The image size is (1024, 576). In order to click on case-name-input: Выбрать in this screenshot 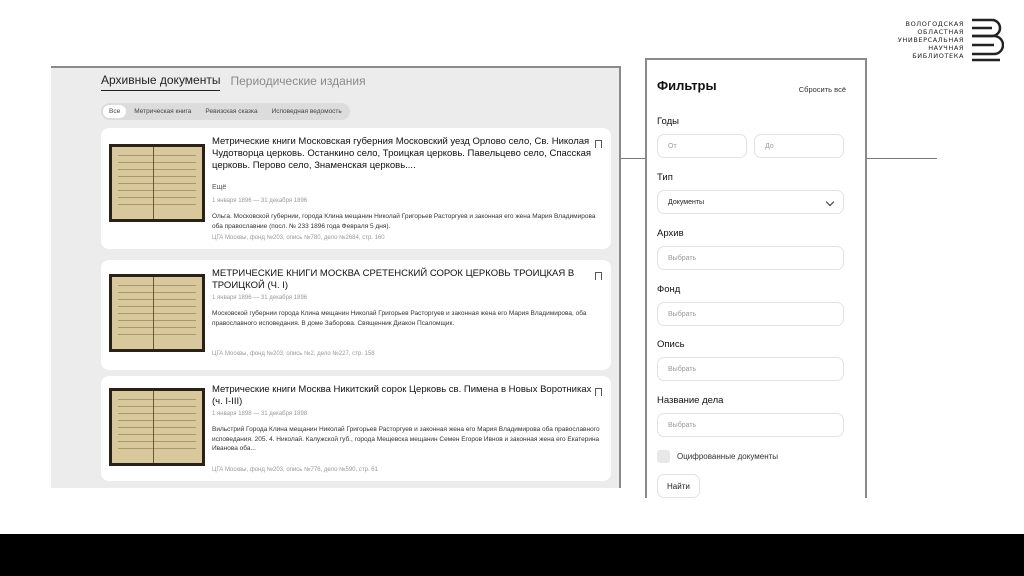, I will do `click(750, 425)`.